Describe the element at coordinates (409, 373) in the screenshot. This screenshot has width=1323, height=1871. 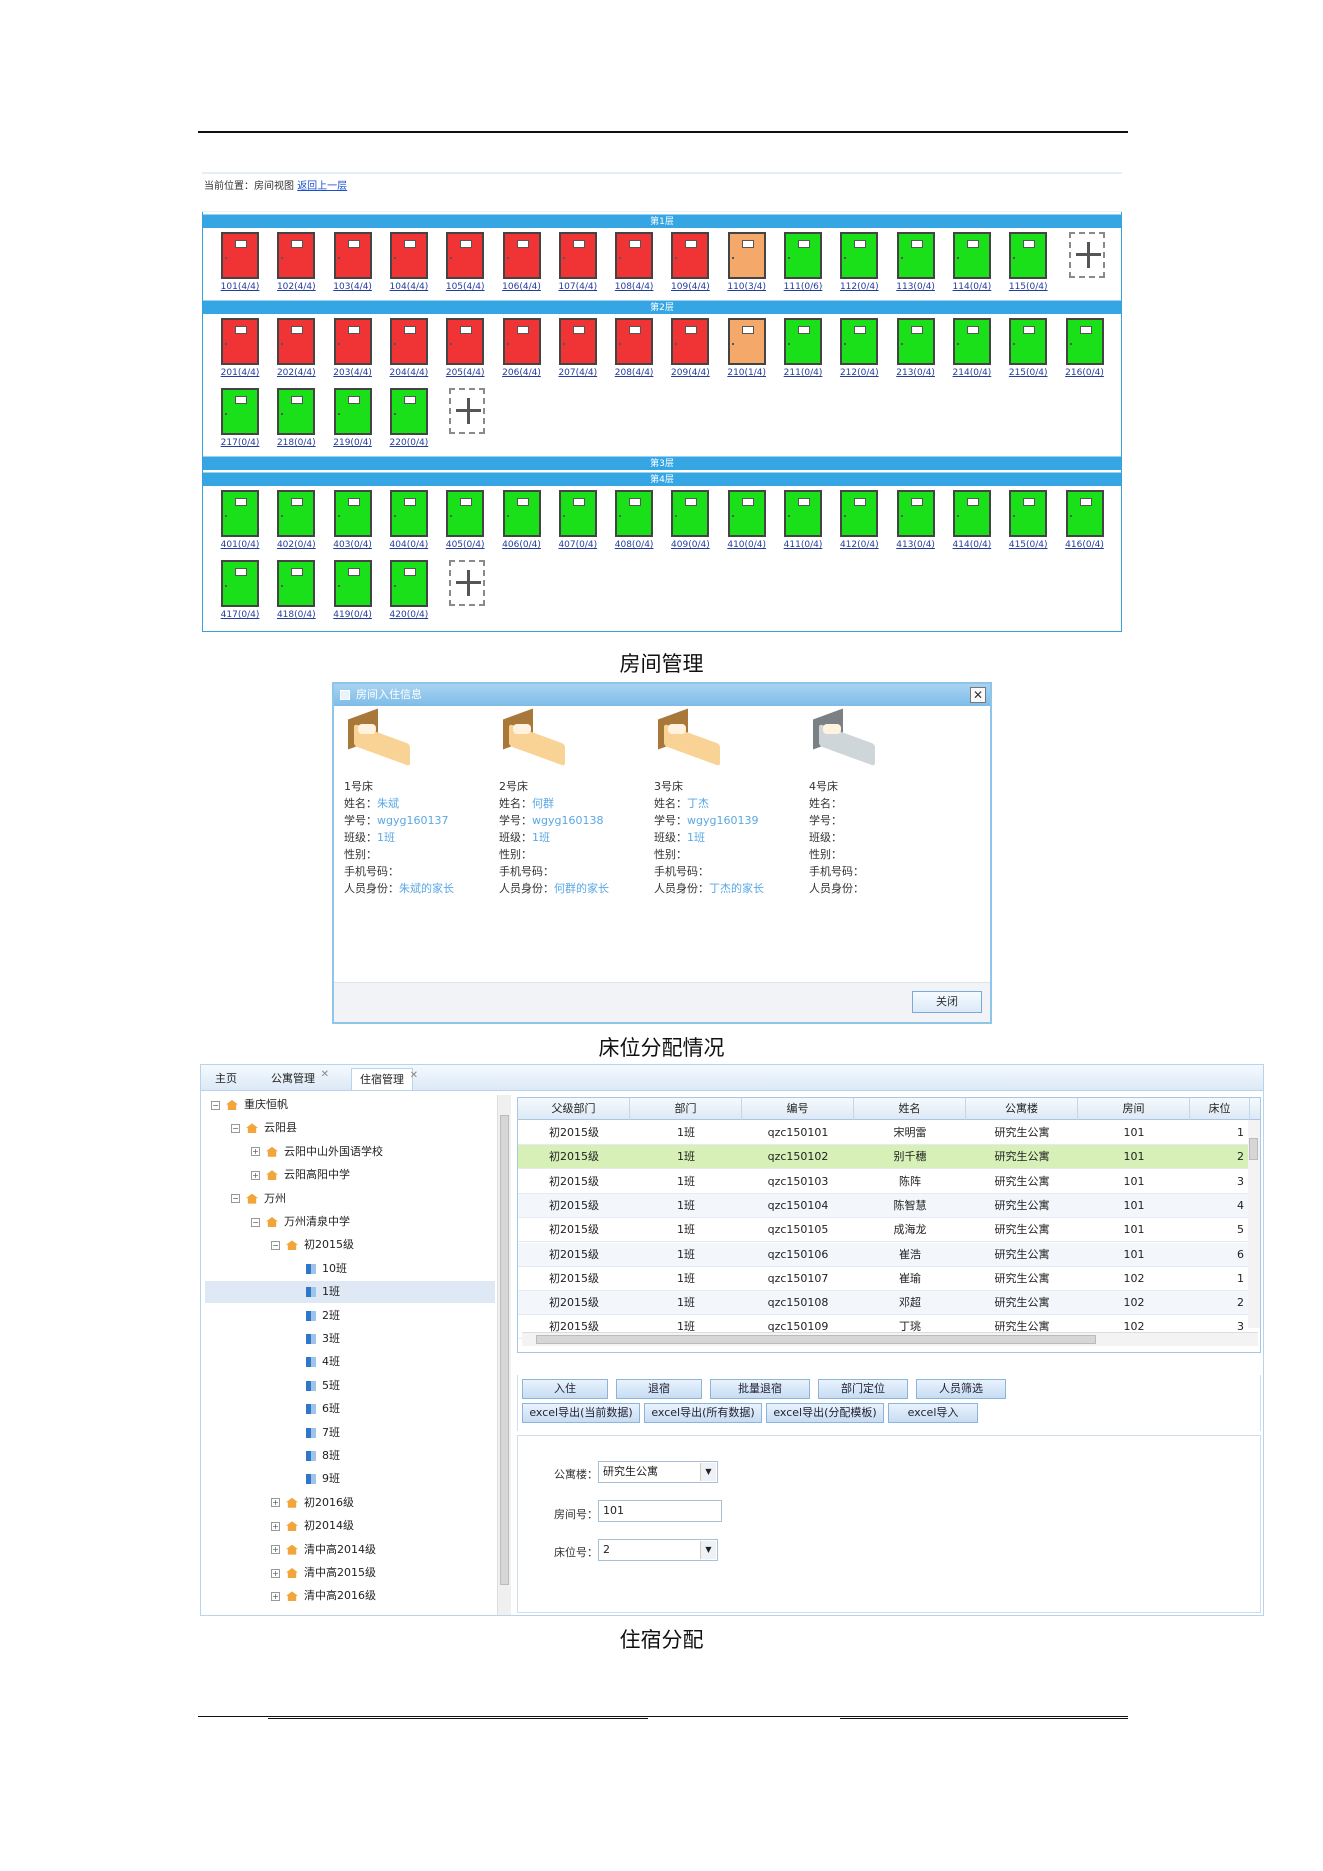
I see `room-label: 204(4/4)` at that location.